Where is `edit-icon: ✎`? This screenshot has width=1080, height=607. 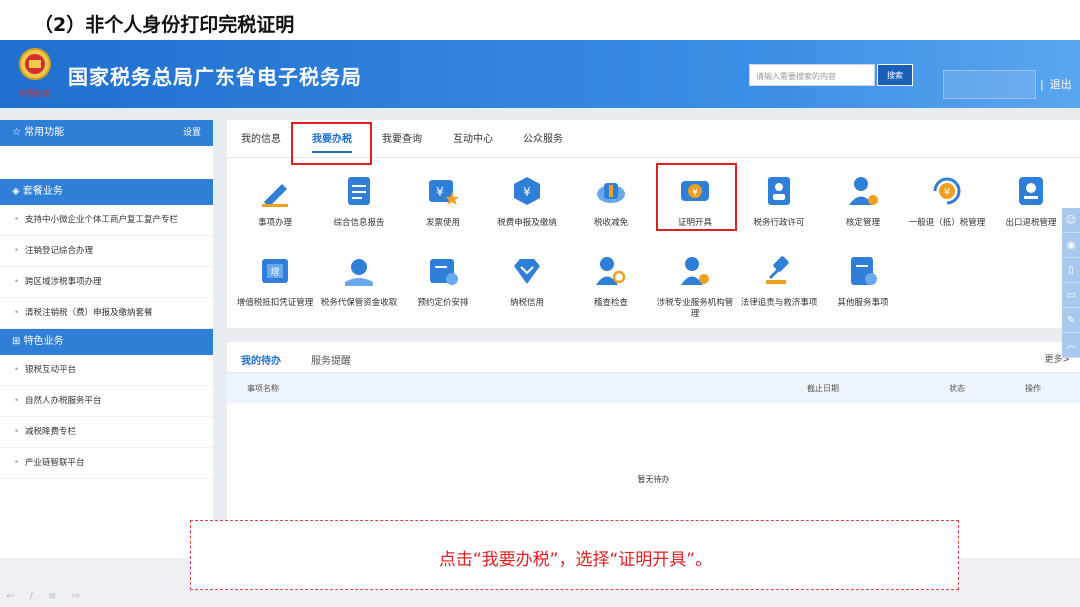 edit-icon: ✎ is located at coordinates (1071, 320).